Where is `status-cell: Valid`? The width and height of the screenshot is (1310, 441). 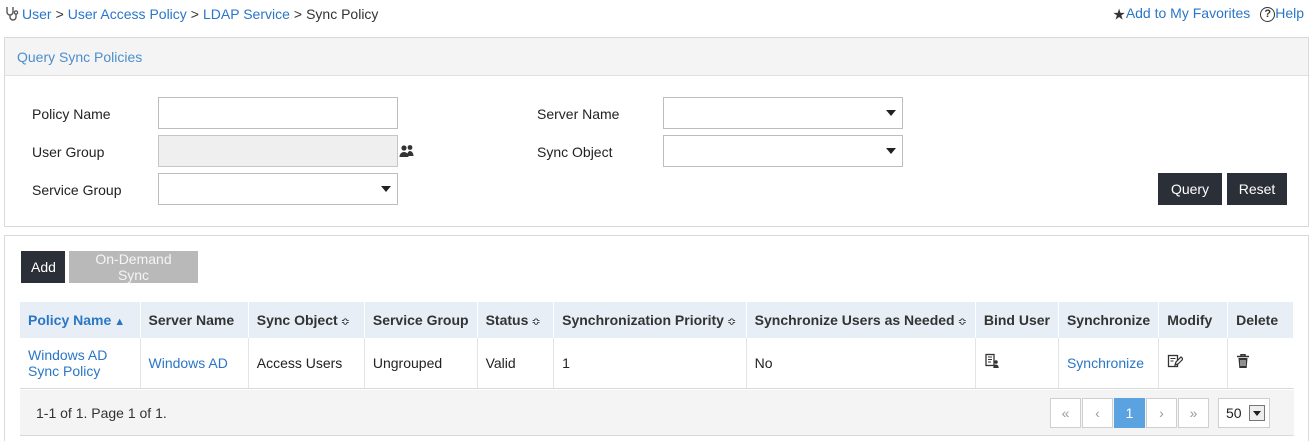 status-cell: Valid is located at coordinates (516, 363).